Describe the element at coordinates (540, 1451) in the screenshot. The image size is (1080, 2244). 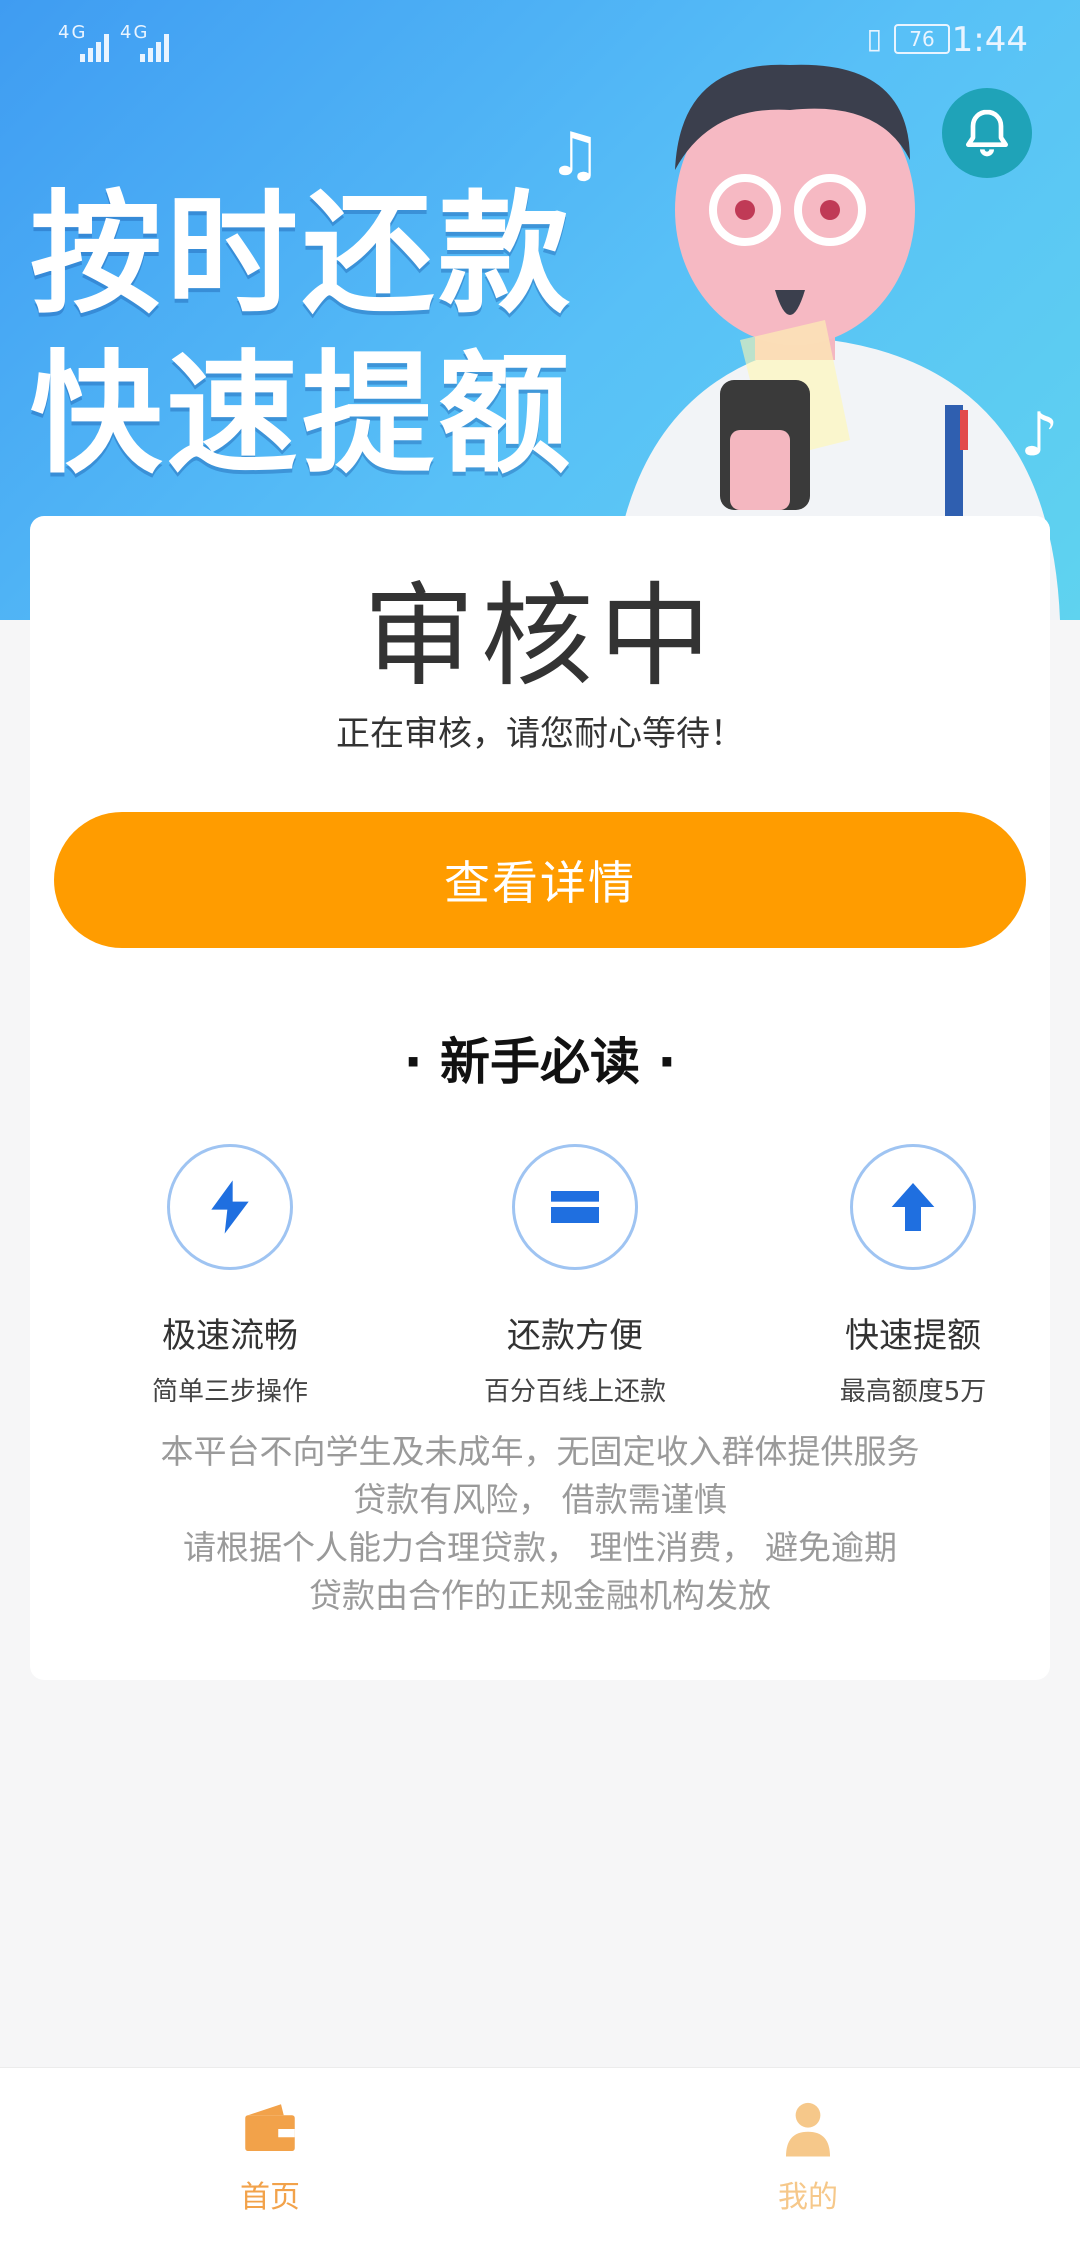
I see `notice-line: 本平台不向学生及未成年，无固定收入群体提供服务` at that location.